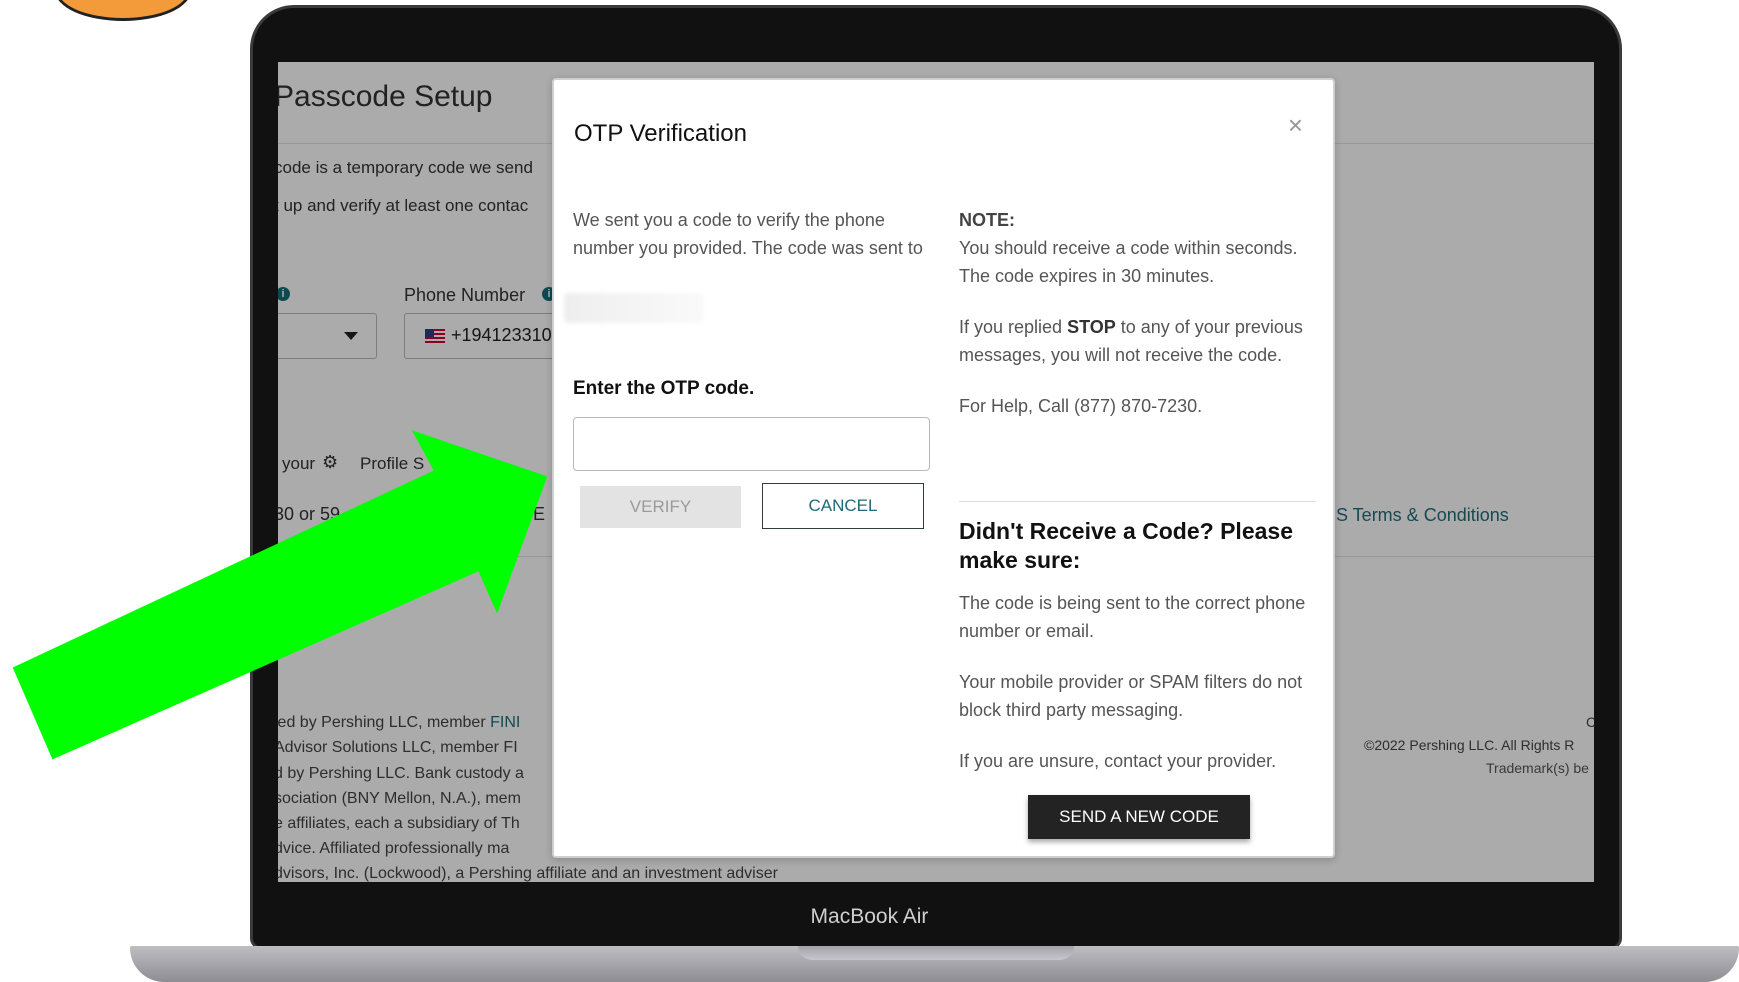 The height and width of the screenshot is (982, 1739). Describe the element at coordinates (660, 133) in the screenshot. I see `modal-title: OTP Verification` at that location.